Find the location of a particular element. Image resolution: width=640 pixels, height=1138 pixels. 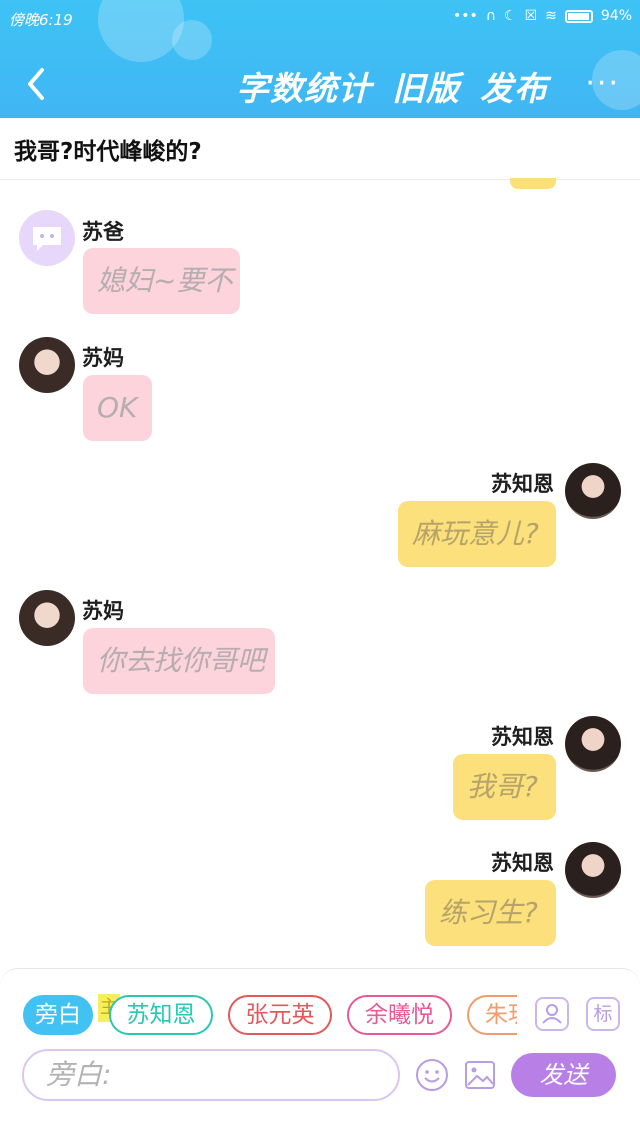

role-chip: 余曦悦 is located at coordinates (399, 1015).